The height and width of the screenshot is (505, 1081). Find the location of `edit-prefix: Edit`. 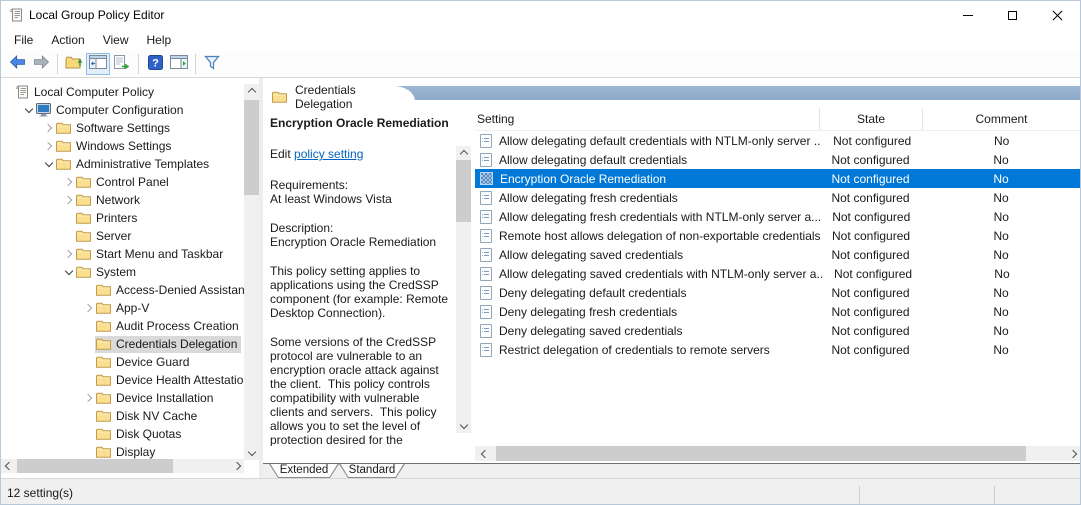

edit-prefix: Edit is located at coordinates (282, 154).